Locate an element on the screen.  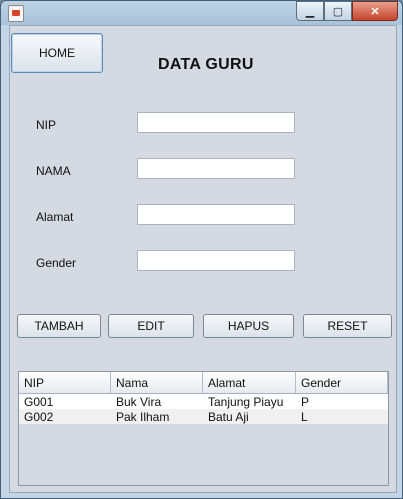
cell-nama: Pak Ilham is located at coordinates (143, 417).